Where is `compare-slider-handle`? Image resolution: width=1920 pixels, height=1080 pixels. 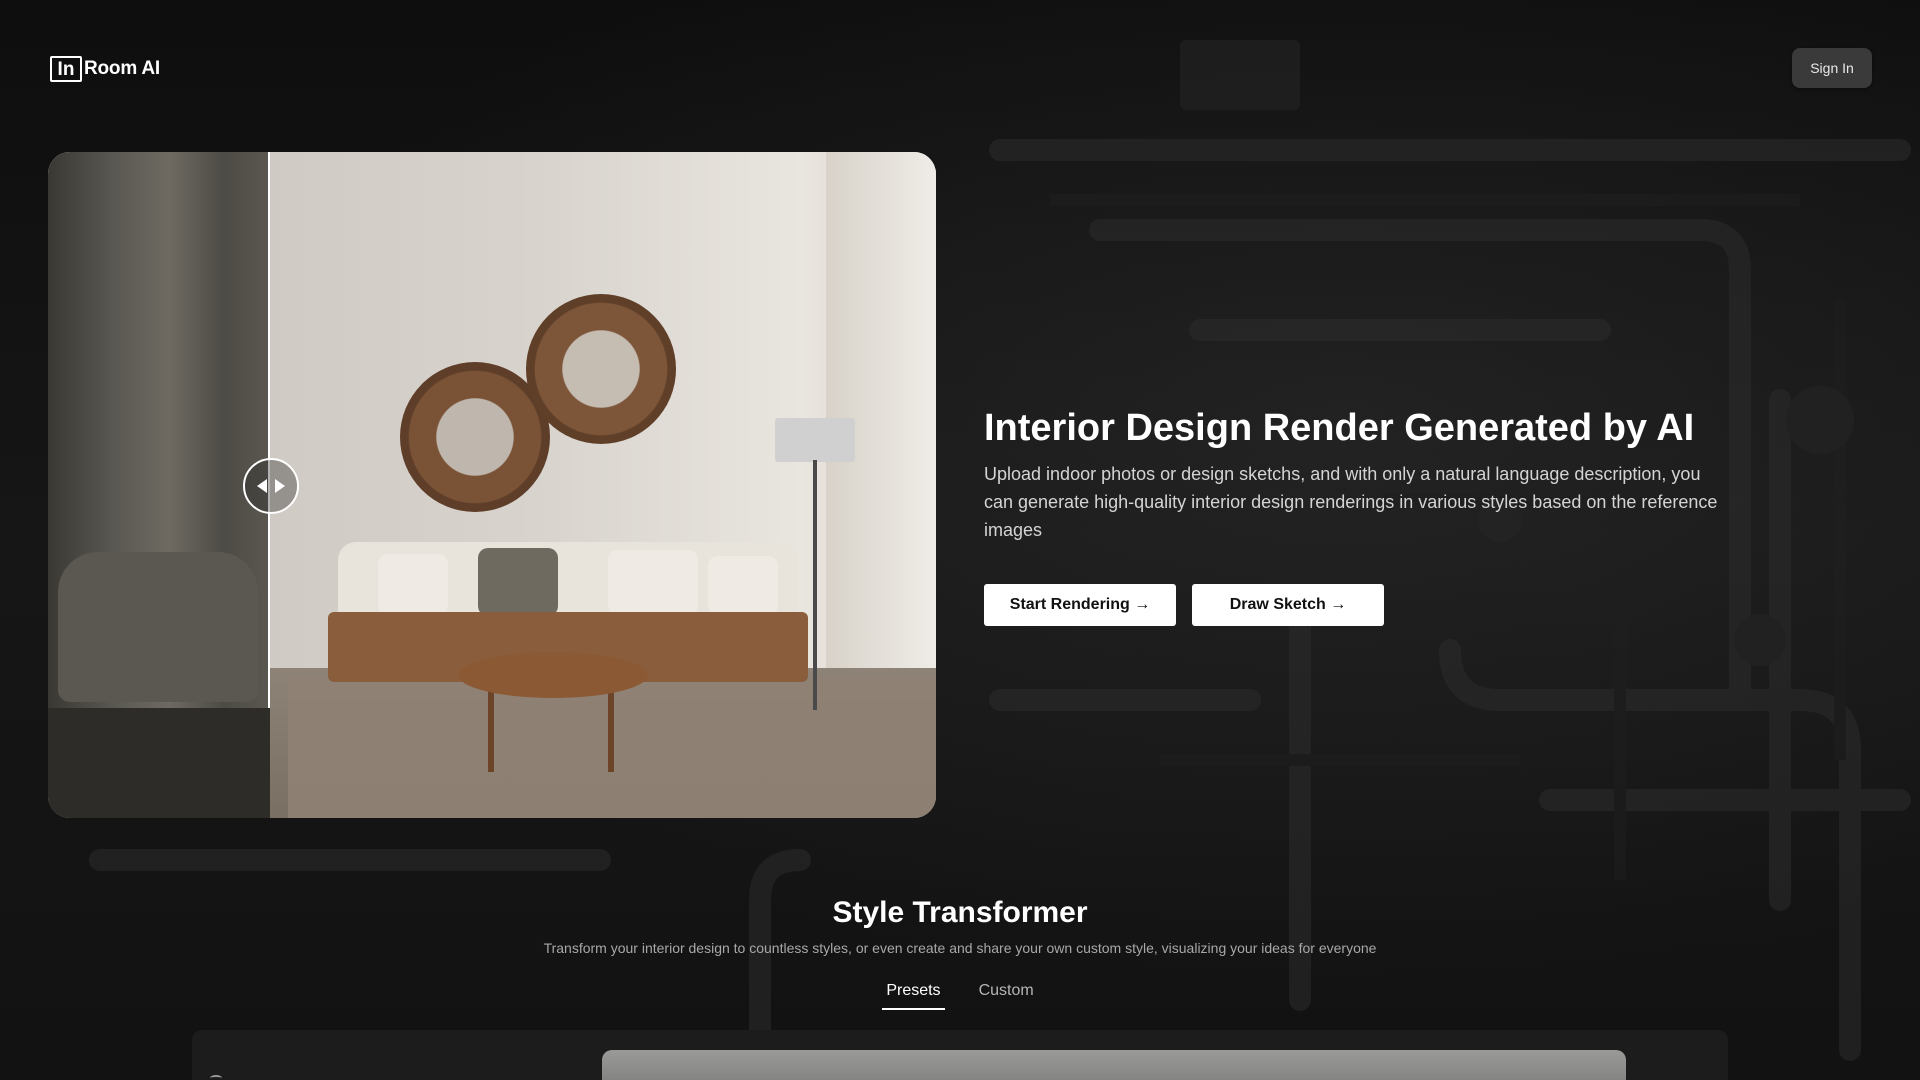 compare-slider-handle is located at coordinates (271, 486).